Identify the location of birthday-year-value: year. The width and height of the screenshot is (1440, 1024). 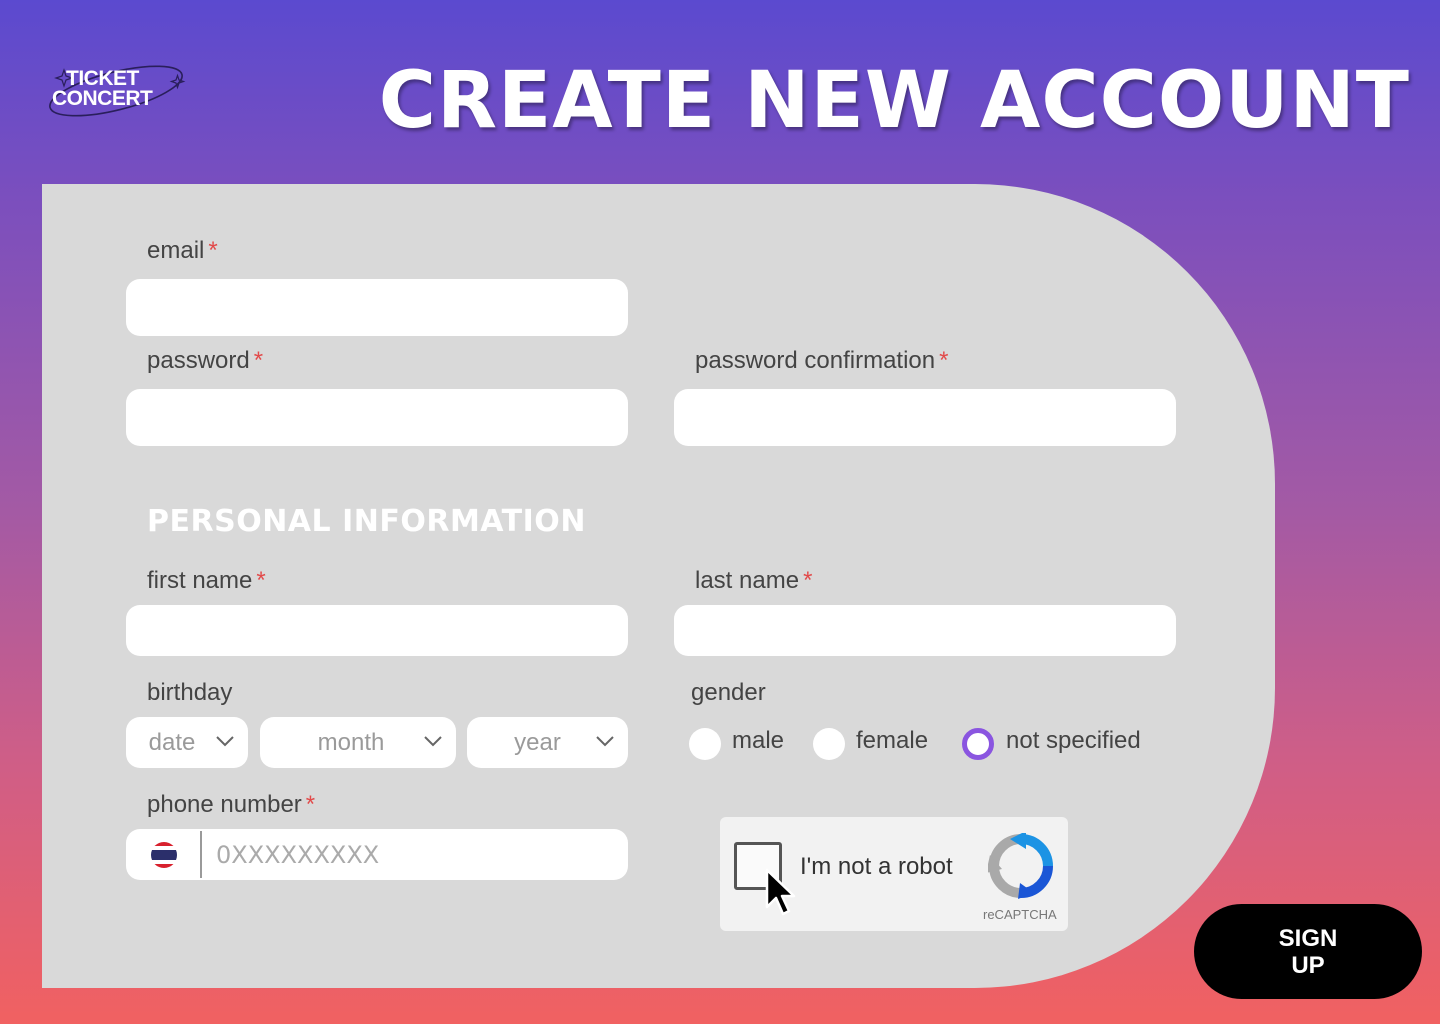
(537, 742).